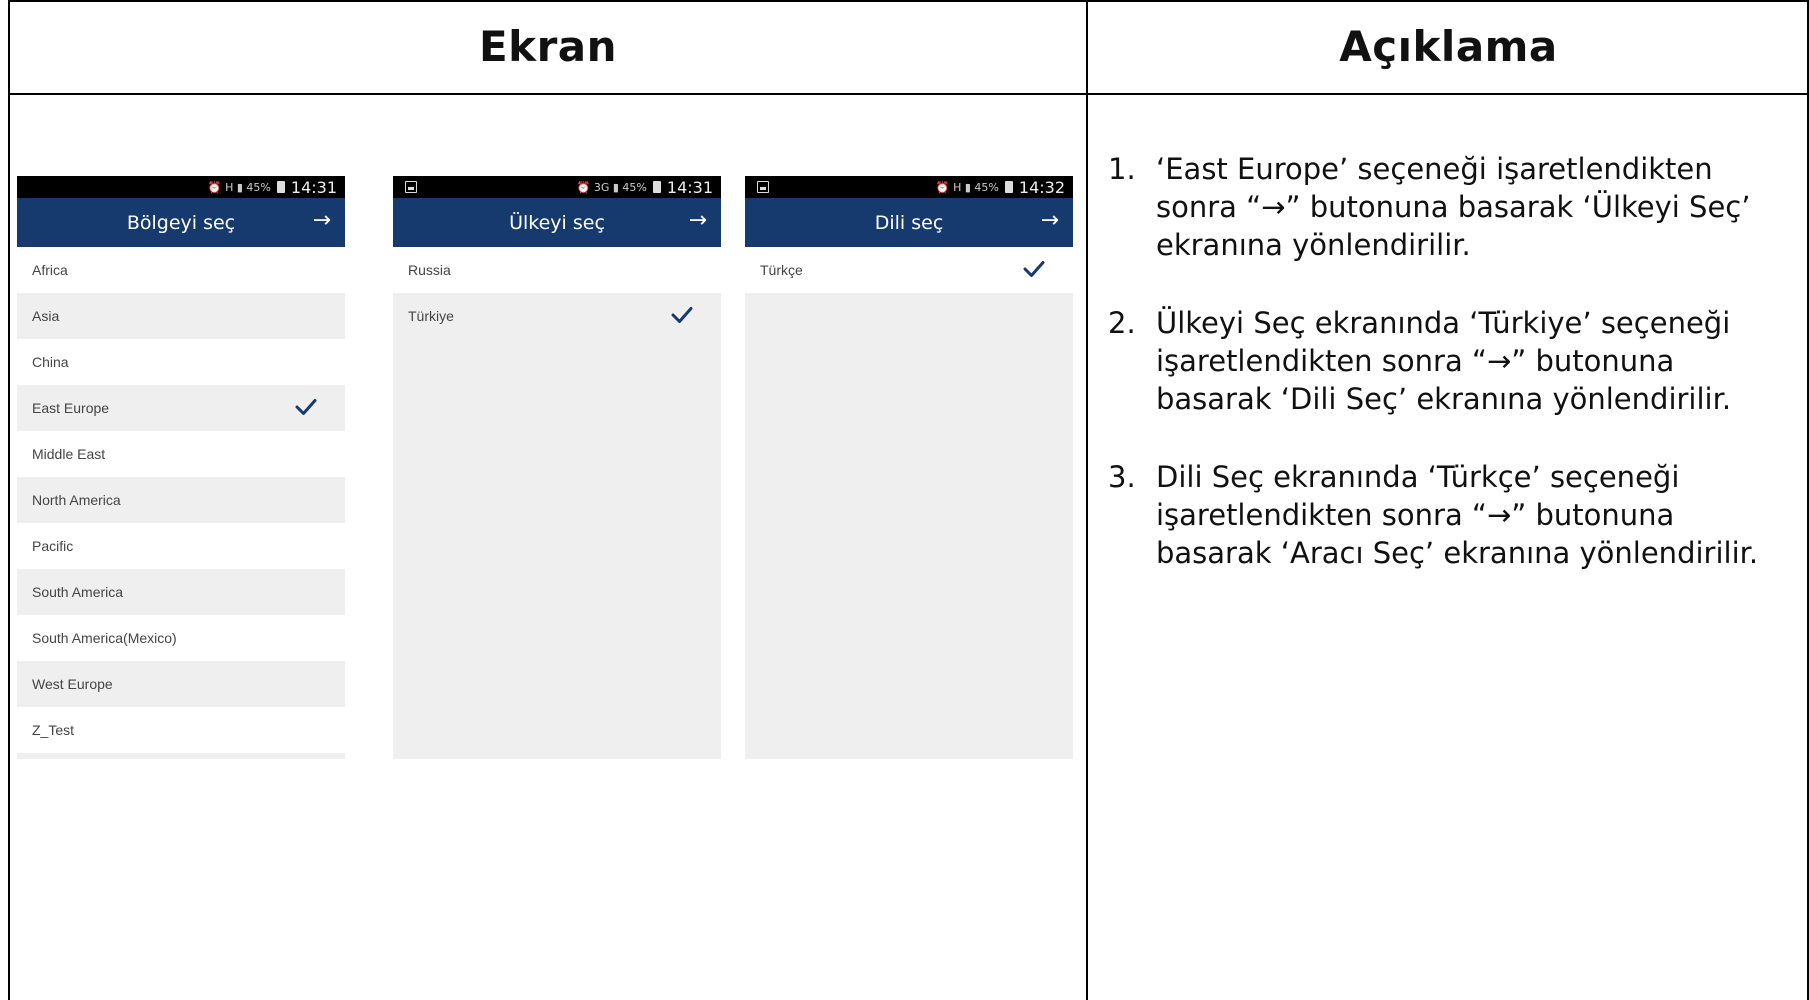  Describe the element at coordinates (181, 454) in the screenshot. I see `list-item: Middle East` at that location.